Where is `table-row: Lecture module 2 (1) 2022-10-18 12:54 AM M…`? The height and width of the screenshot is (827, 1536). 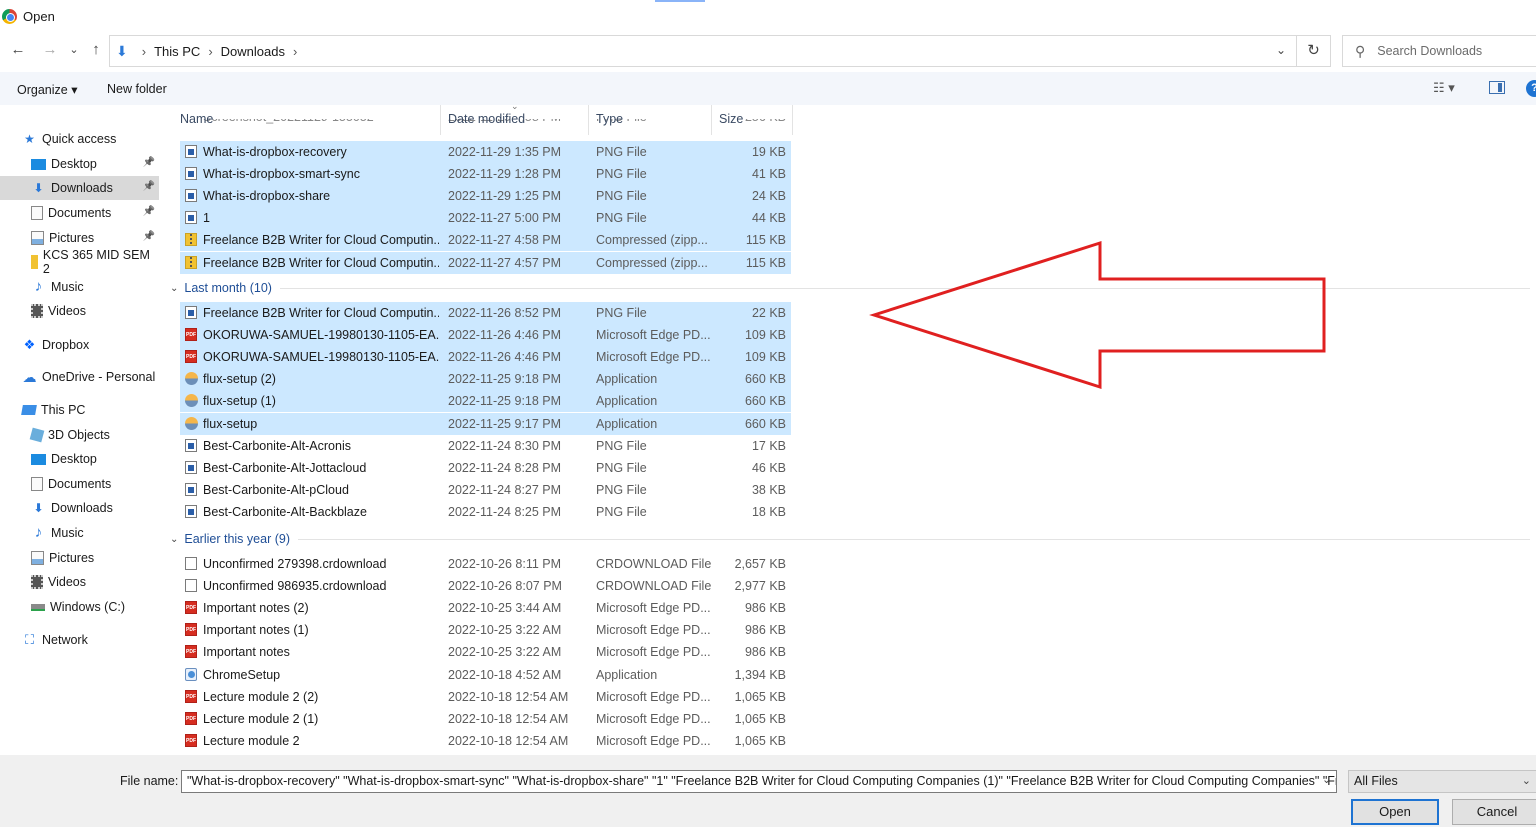
table-row: Lecture module 2 (1) 2022-10-18 12:54 AM M… is located at coordinates (485, 719).